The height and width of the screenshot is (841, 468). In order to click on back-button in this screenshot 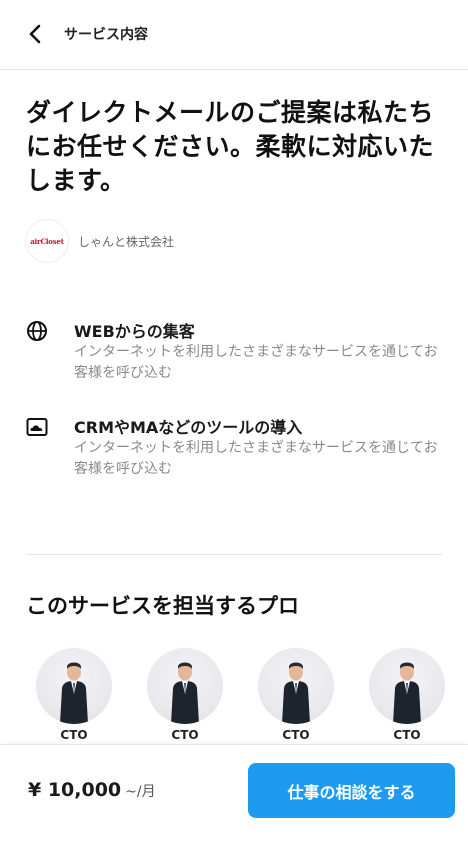, I will do `click(36, 34)`.